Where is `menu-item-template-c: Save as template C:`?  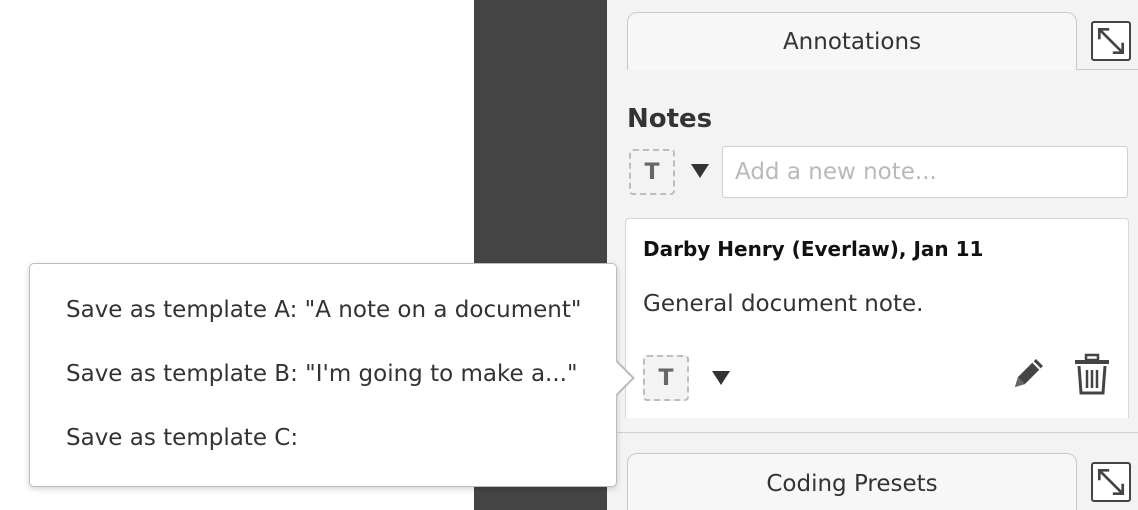 menu-item-template-c: Save as template C: is located at coordinates (182, 438).